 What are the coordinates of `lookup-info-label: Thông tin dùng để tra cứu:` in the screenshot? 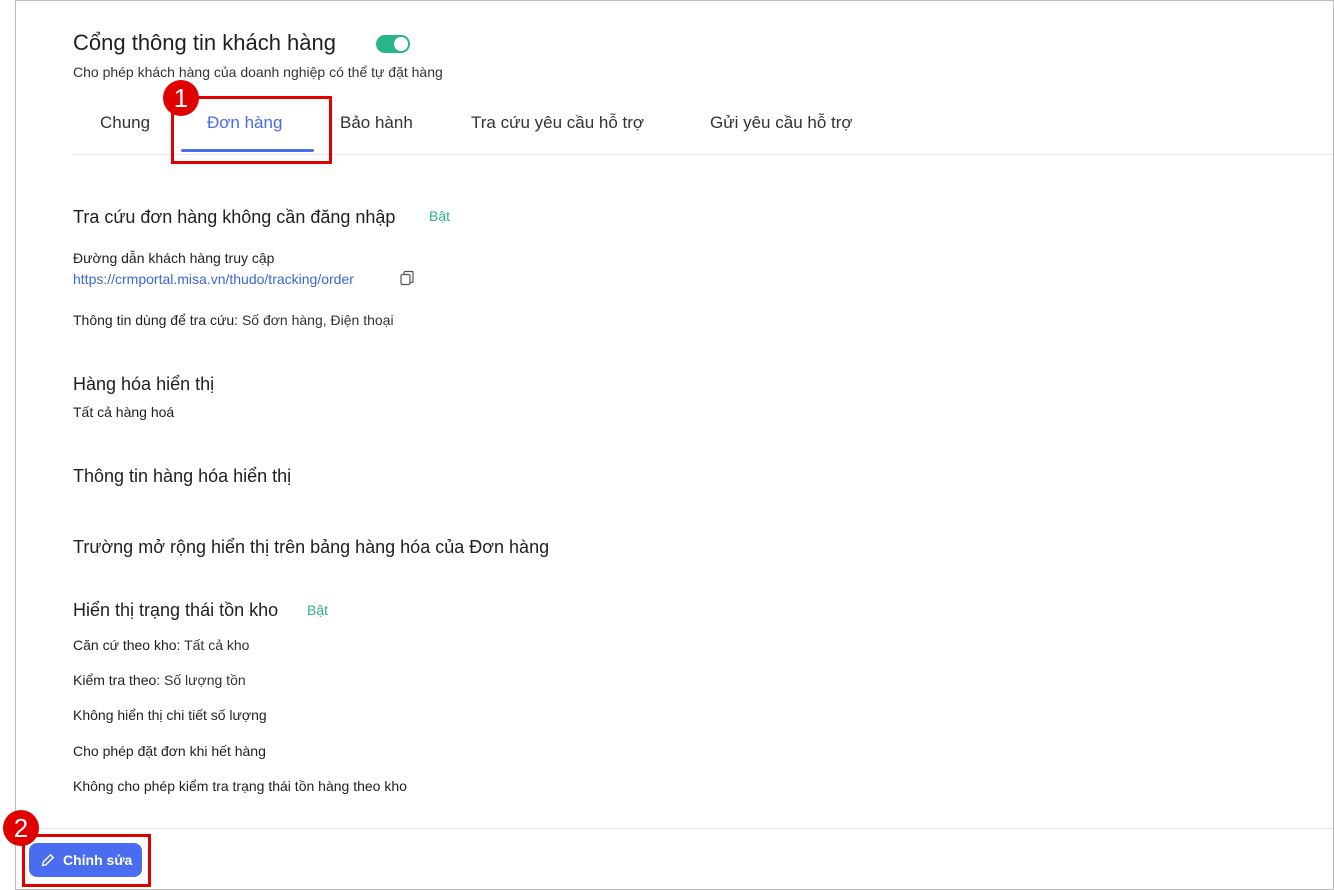 It's located at (156, 320).